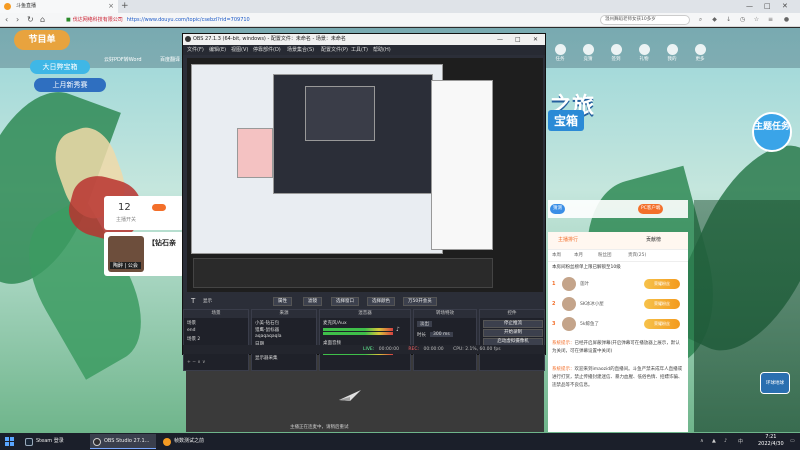 This screenshot has height=450, width=800. I want to click on select-color-button: 选择颜色, so click(381, 301).